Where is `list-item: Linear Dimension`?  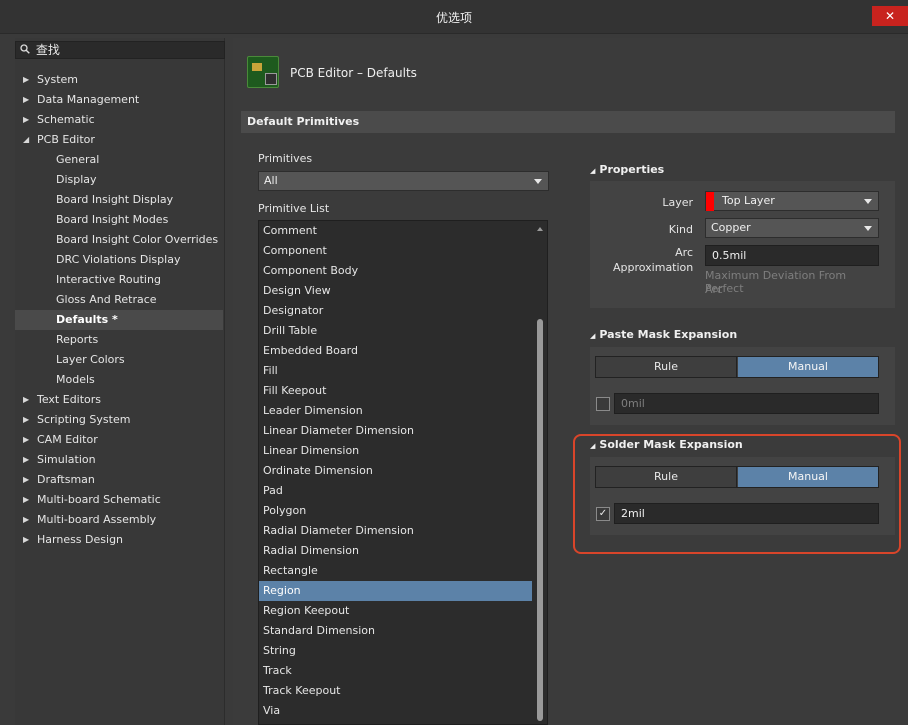 list-item: Linear Dimension is located at coordinates (395, 451).